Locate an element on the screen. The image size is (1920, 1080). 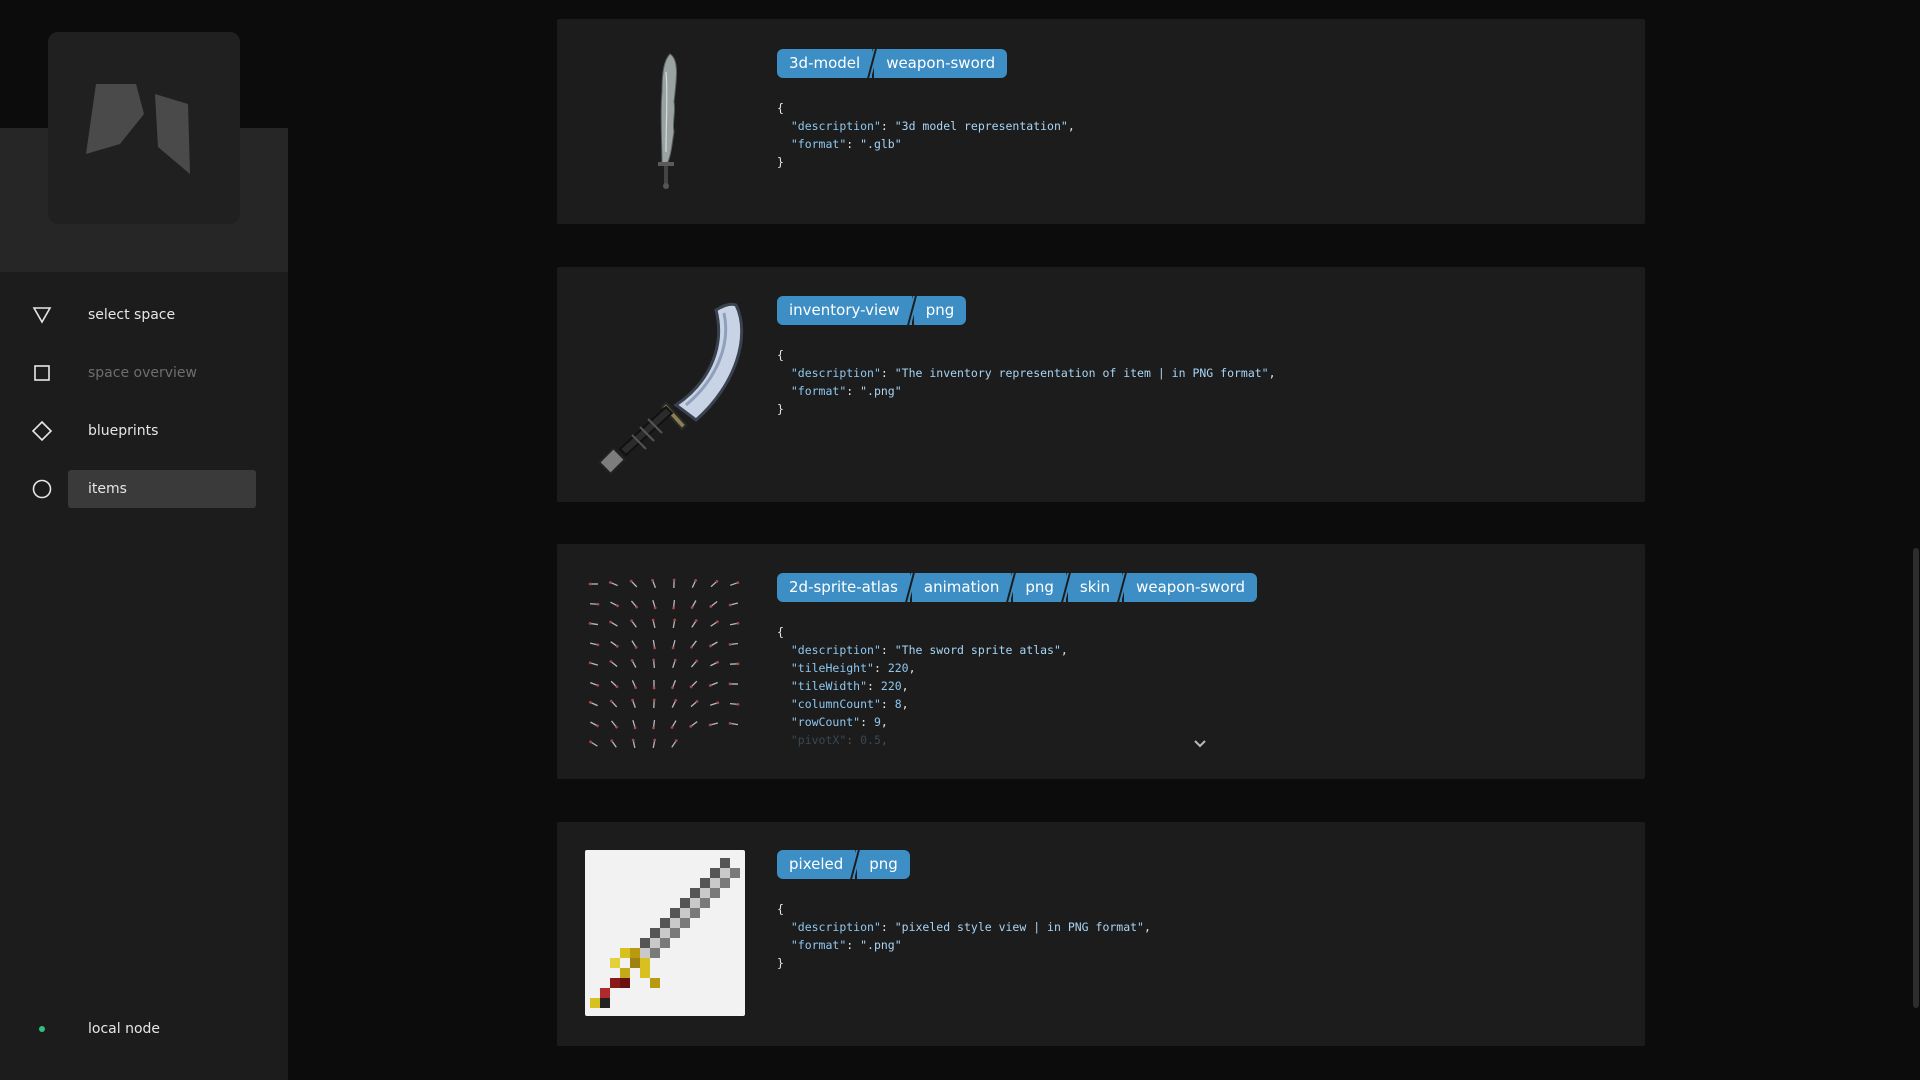
status-dot is located at coordinates (42, 1029).